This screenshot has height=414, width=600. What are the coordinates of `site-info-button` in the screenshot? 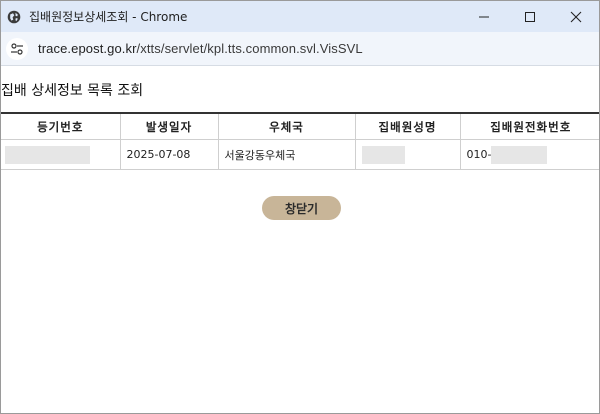 It's located at (17, 48).